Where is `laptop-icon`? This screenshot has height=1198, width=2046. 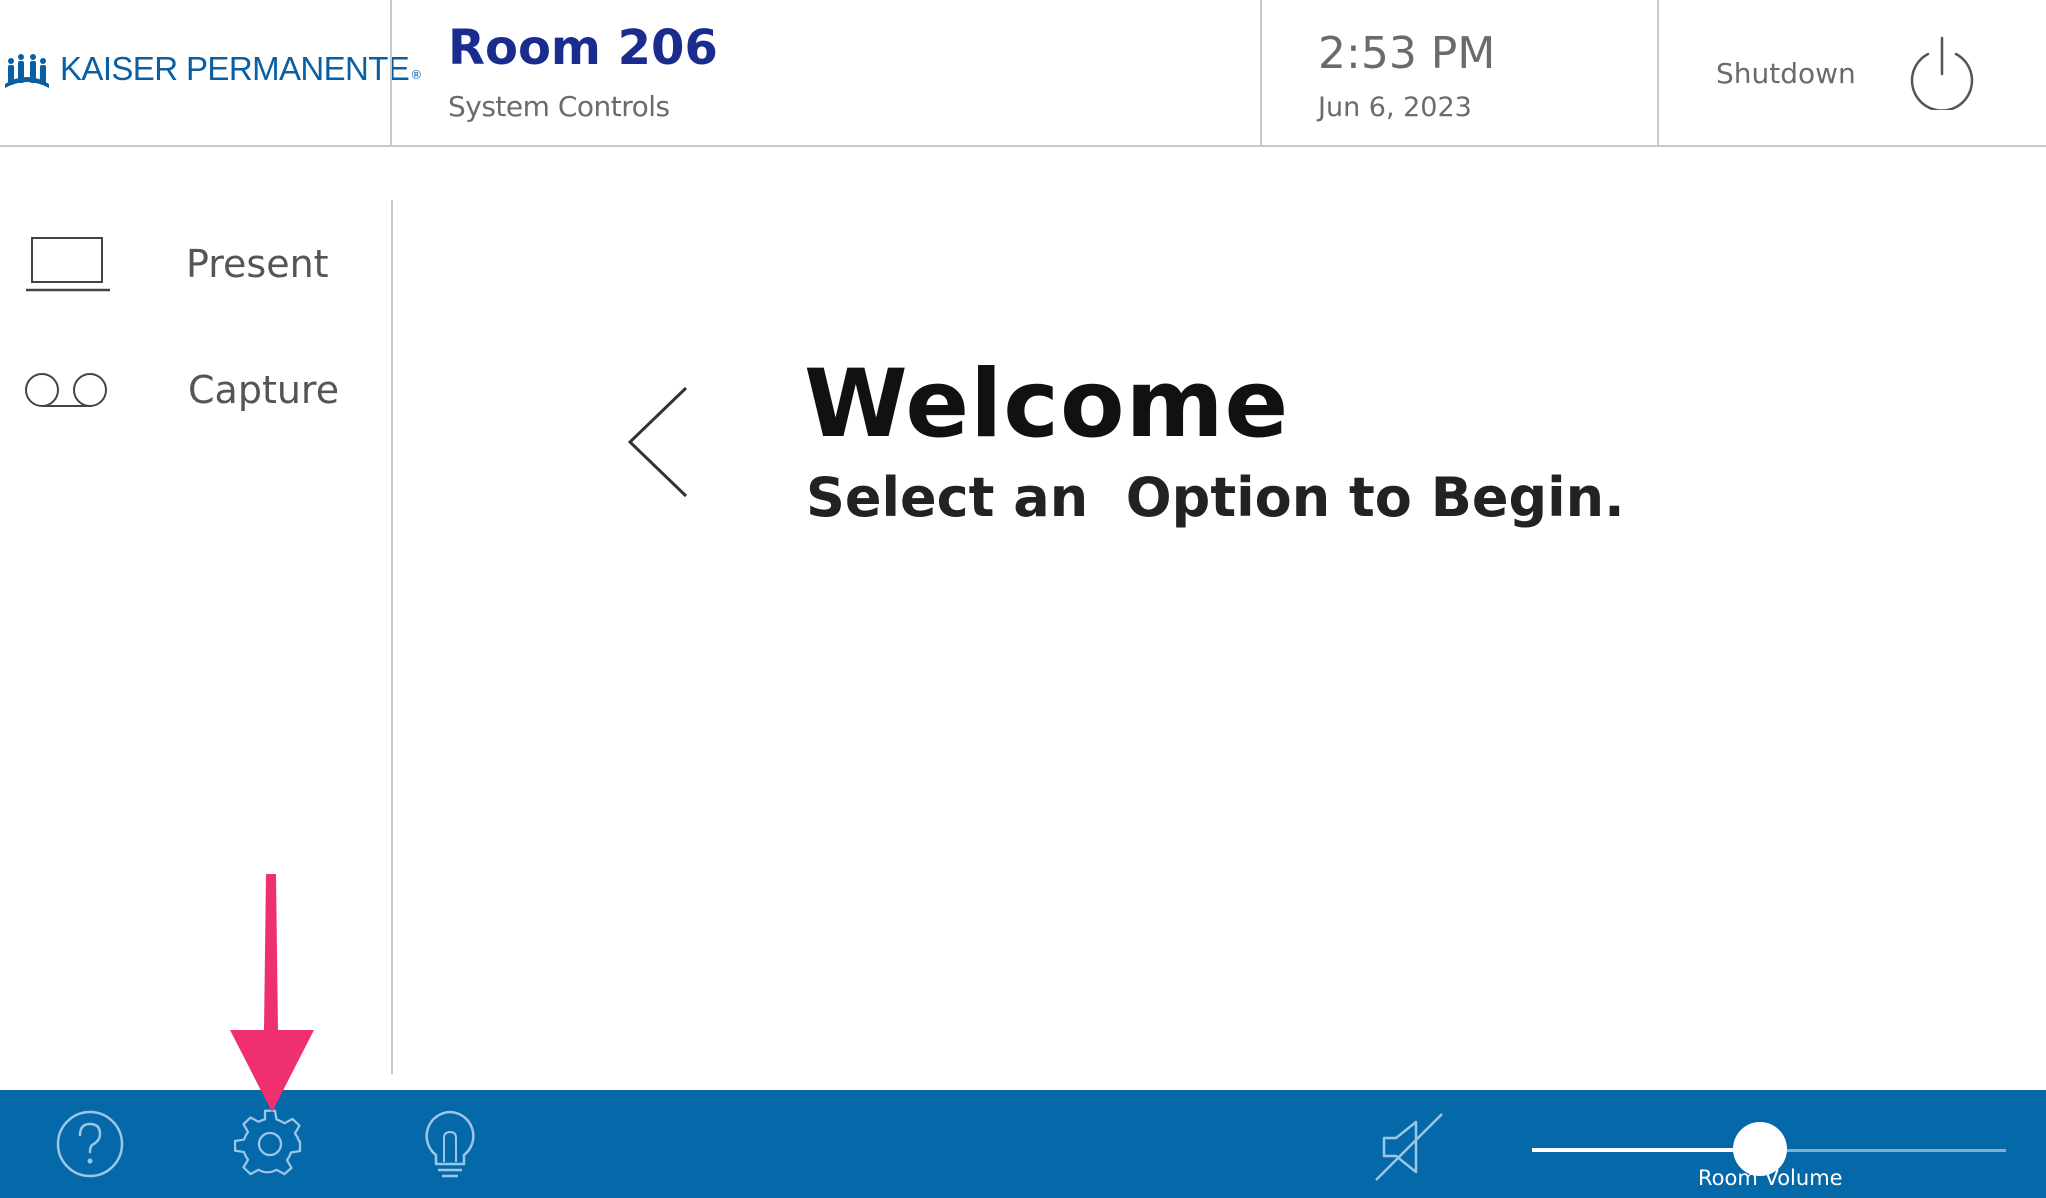 laptop-icon is located at coordinates (68, 264).